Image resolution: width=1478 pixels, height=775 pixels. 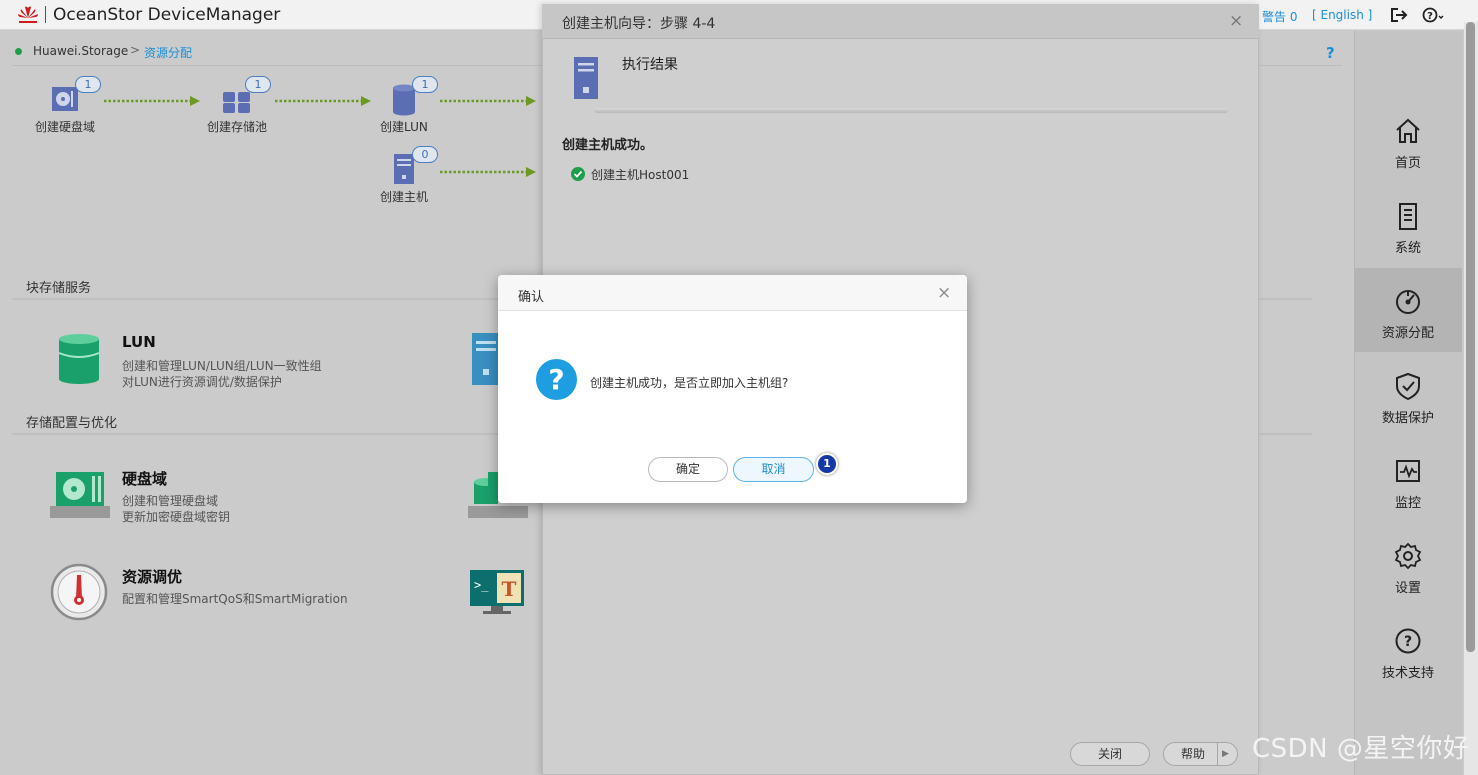 I want to click on tuning-card-desc: 配置和管理SmartQoS和SmartMigration, so click(x=235, y=599).